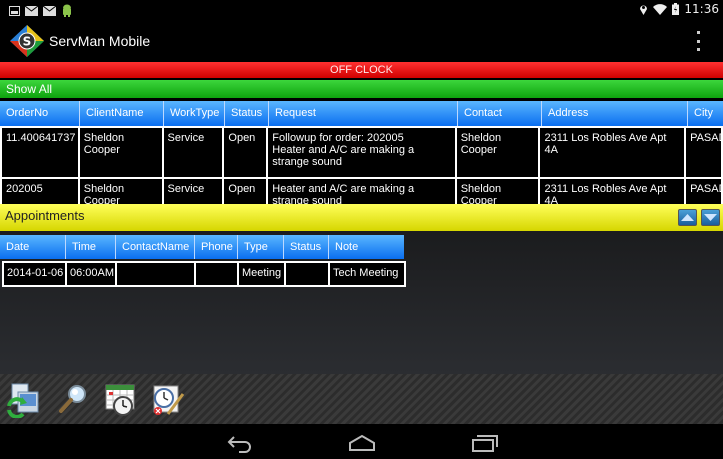  Describe the element at coordinates (361, 10) in the screenshot. I see `status-bar: 11:36` at that location.